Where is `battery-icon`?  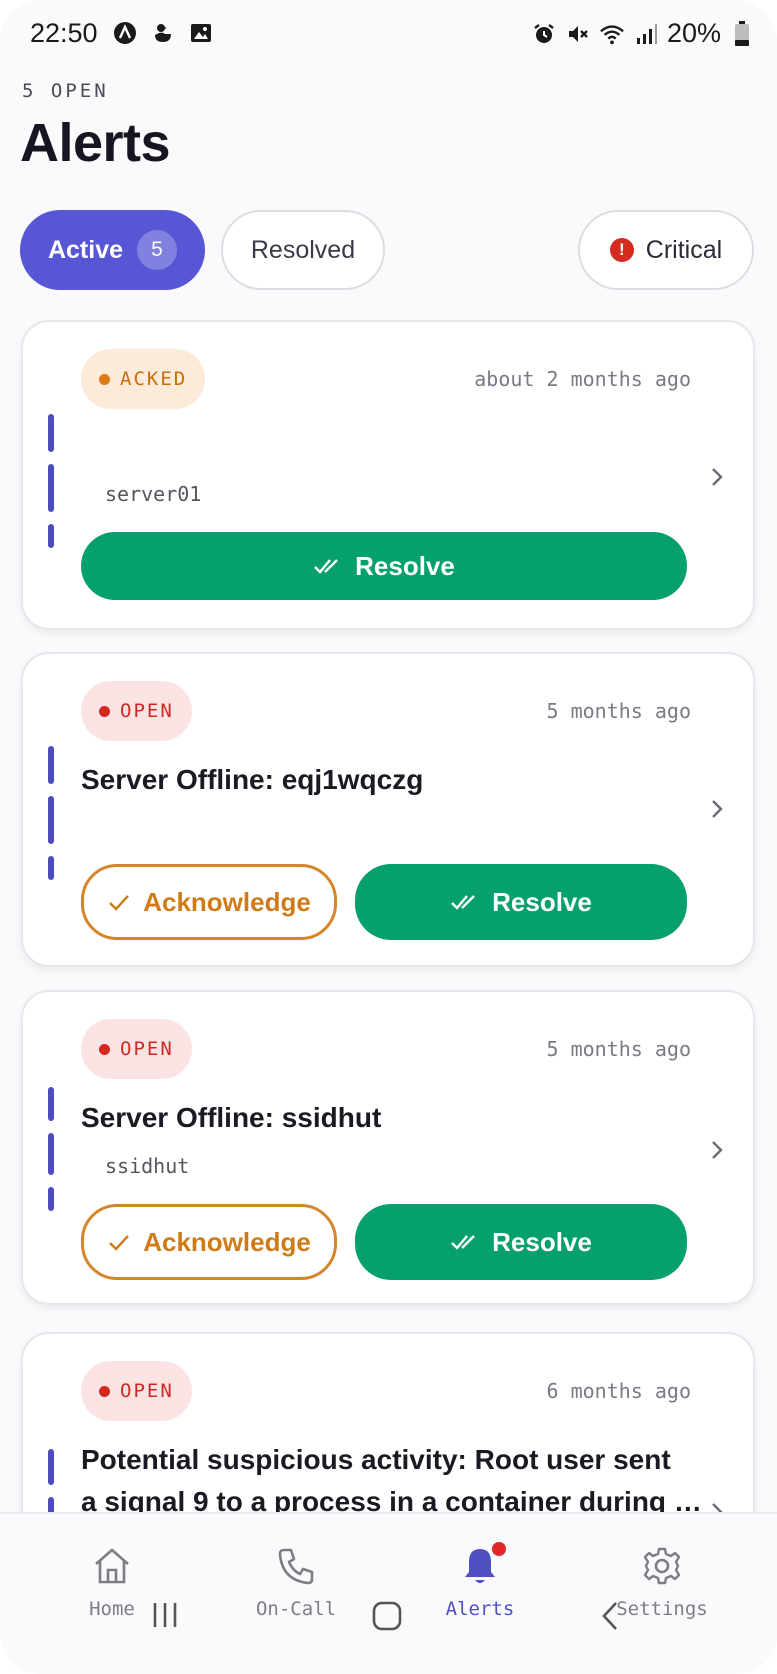
battery-icon is located at coordinates (742, 33).